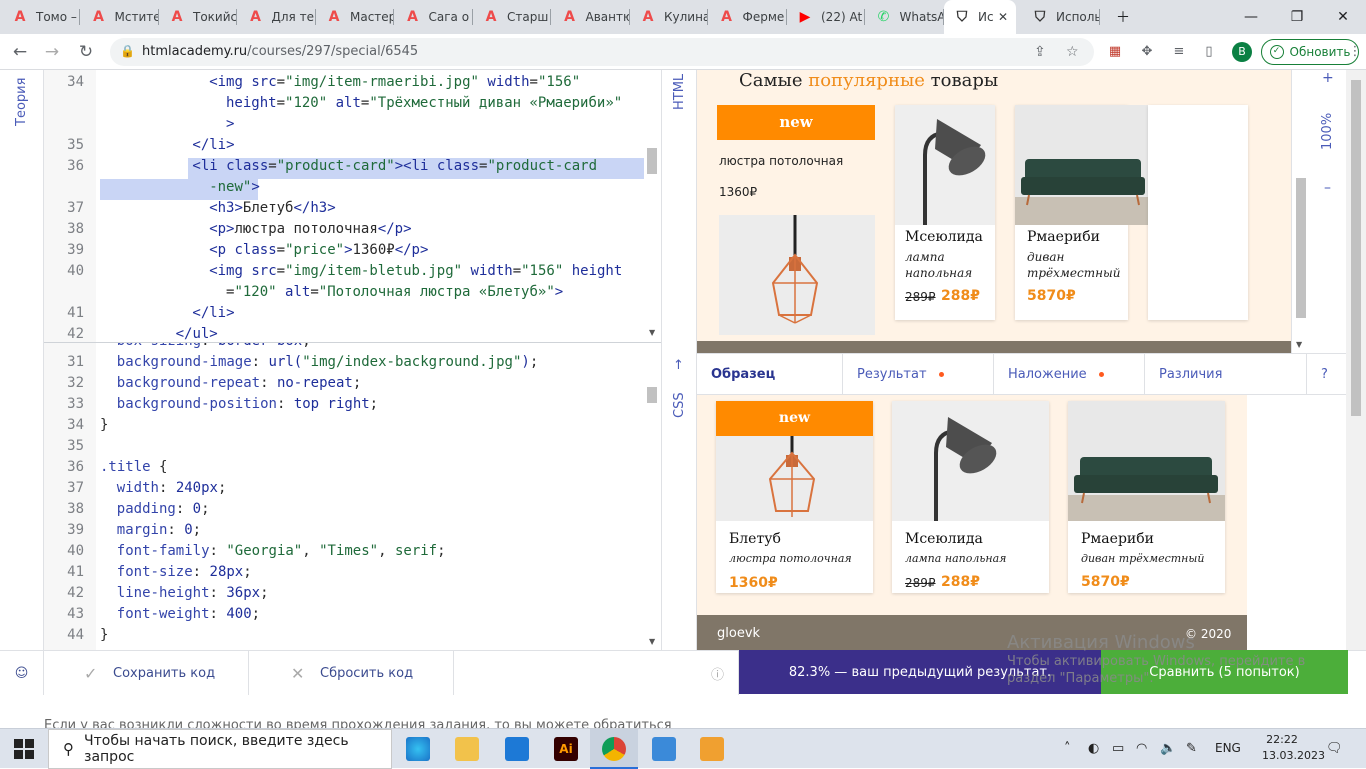 This screenshot has height=769, width=1366. What do you see at coordinates (559, 82) in the screenshot?
I see `code-token: "156"` at bounding box center [559, 82].